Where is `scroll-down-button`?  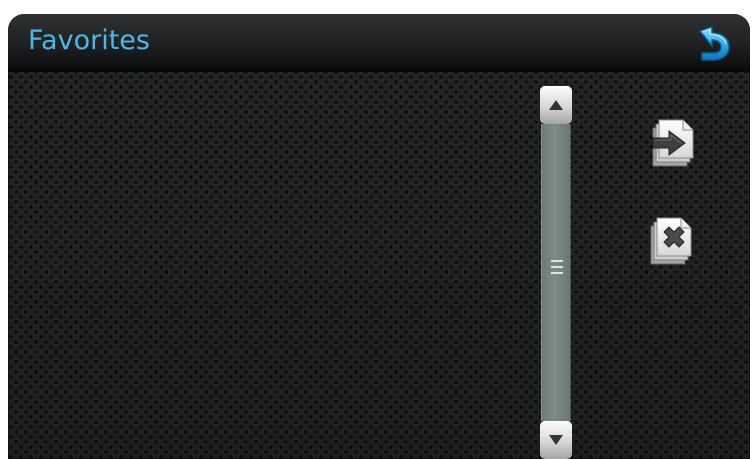
scroll-down-button is located at coordinates (556, 440).